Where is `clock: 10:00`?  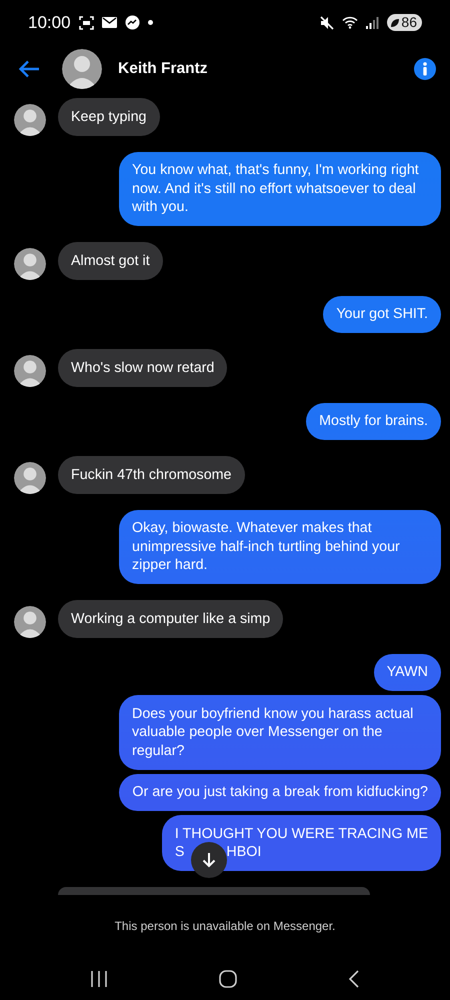
clock: 10:00 is located at coordinates (49, 23).